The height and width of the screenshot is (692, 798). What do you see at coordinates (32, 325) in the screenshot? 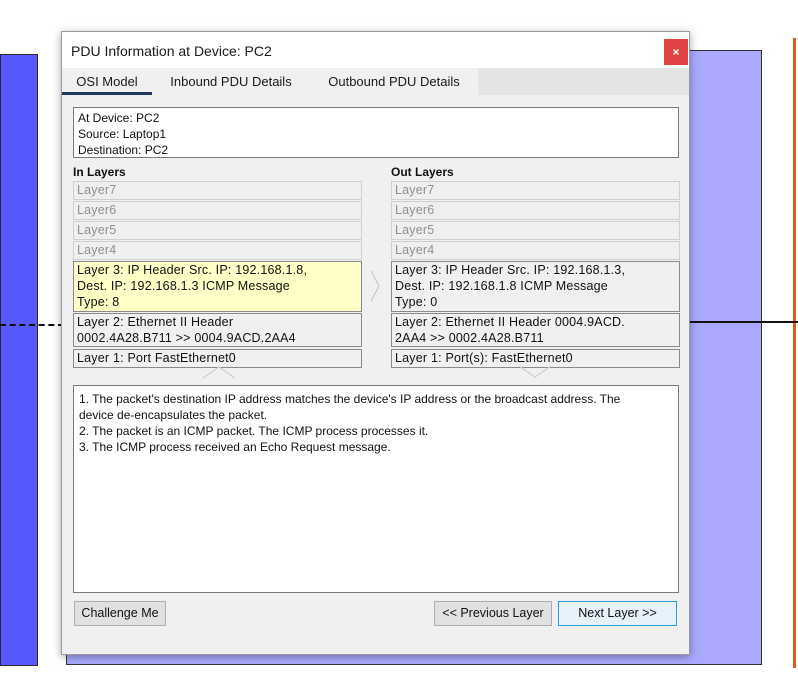
I see `background-link-dashed` at bounding box center [32, 325].